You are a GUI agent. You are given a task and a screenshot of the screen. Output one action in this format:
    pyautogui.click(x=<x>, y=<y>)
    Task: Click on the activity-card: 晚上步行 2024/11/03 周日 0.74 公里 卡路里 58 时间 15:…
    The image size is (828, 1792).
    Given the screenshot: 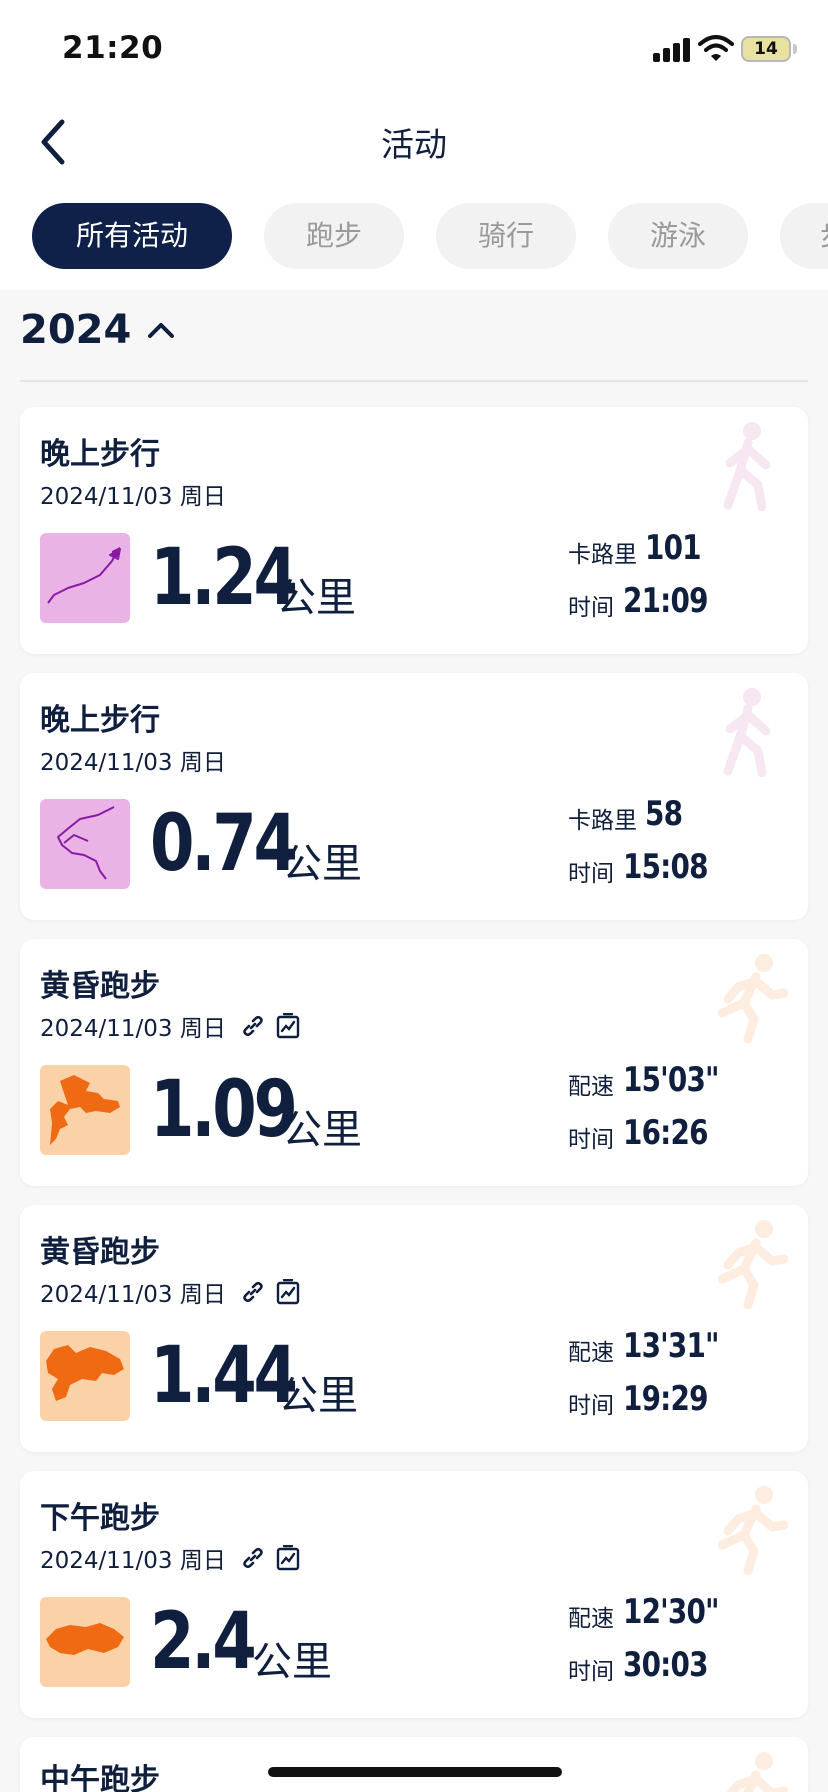 What is the action you would take?
    pyautogui.click(x=414, y=796)
    